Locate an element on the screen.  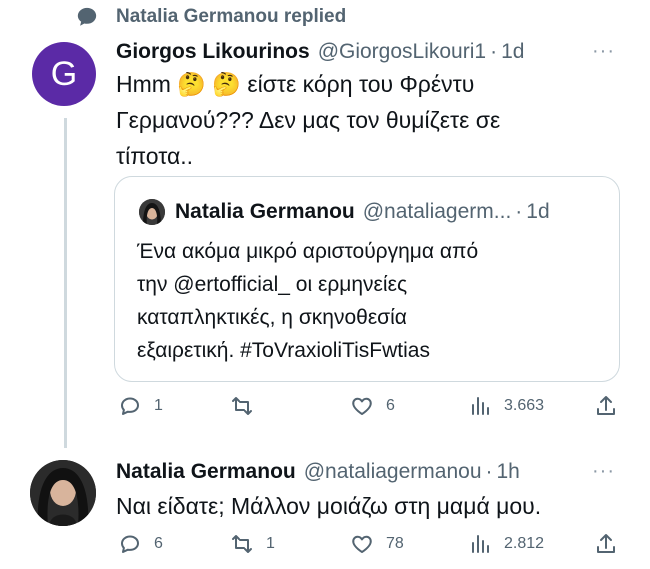
quoted-text-line: Ένα ακόμα μικρό αριστούργημα από is located at coordinates (308, 251).